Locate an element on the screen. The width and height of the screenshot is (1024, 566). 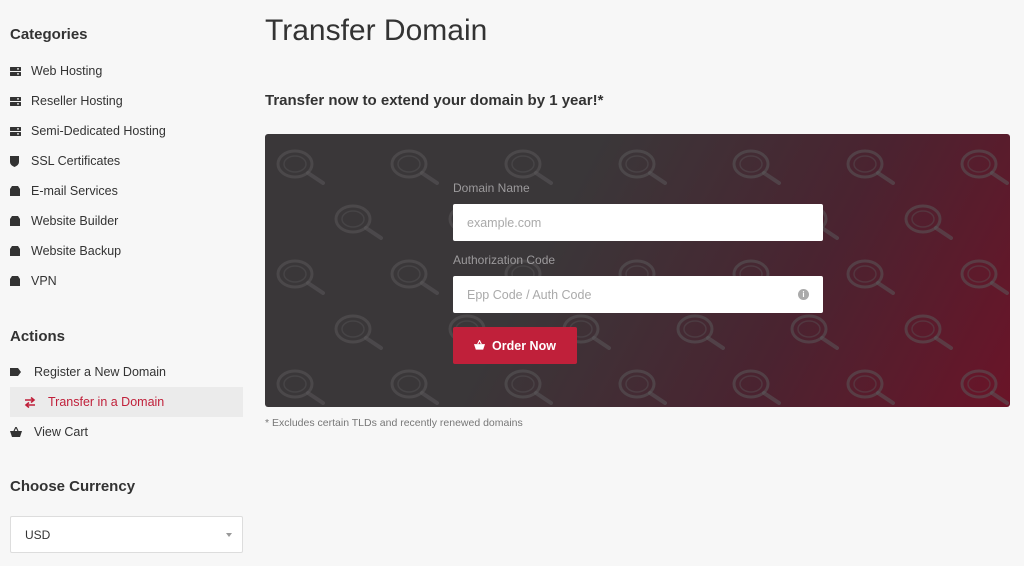
sidebar-item-register-domain: Register a New Domain is located at coordinates (126, 372).